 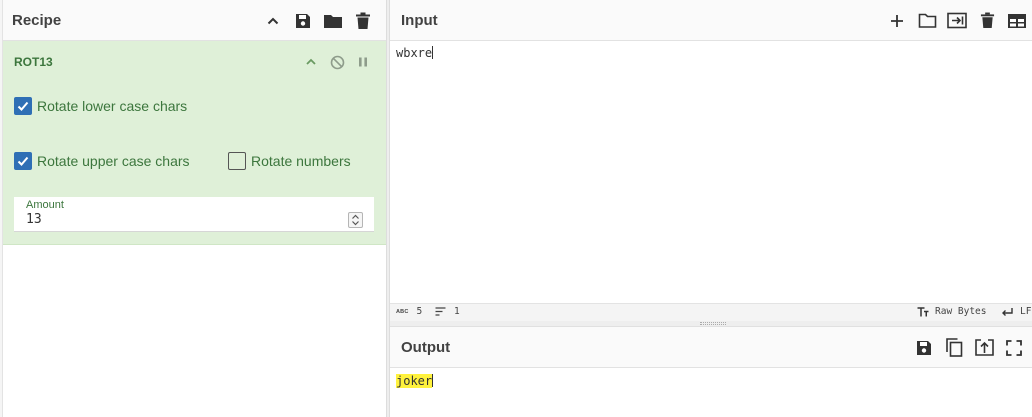 I want to click on add-input-tab-button, so click(x=897, y=21).